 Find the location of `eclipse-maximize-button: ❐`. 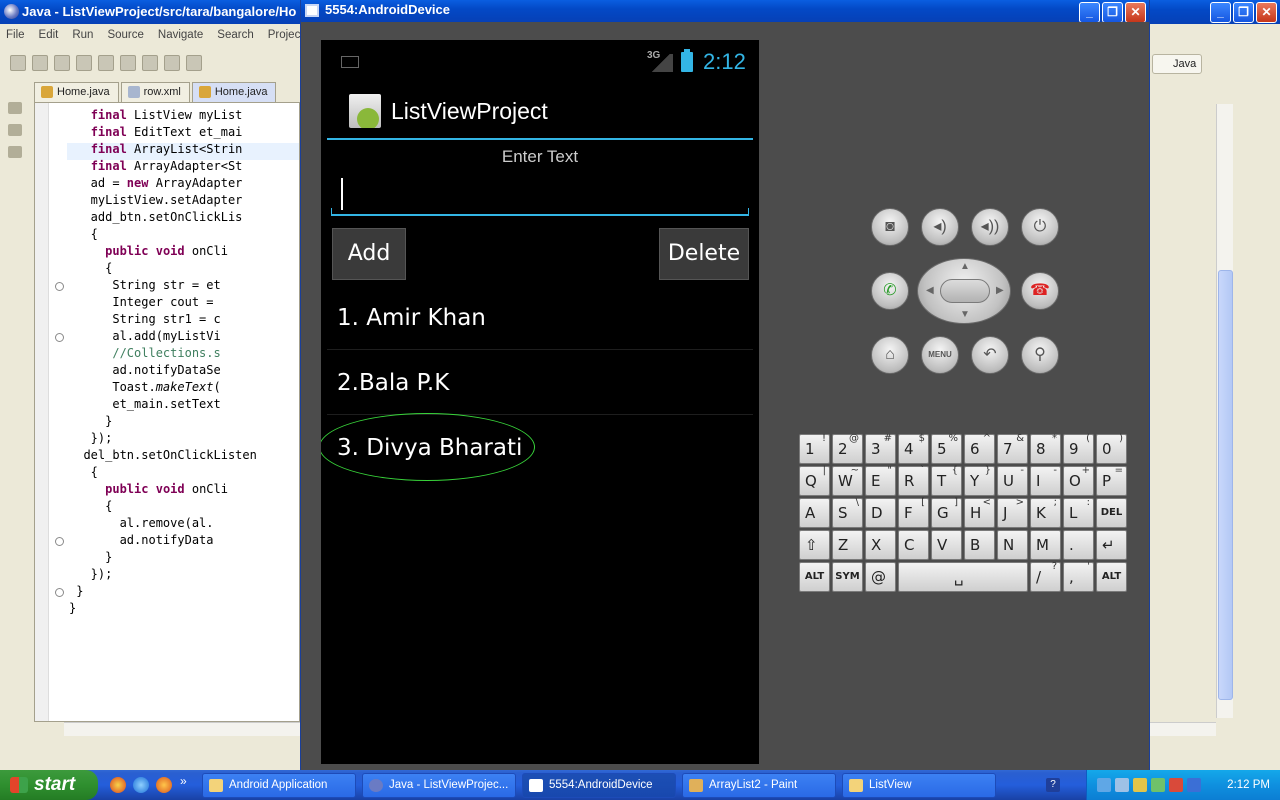

eclipse-maximize-button: ❐ is located at coordinates (1243, 12).